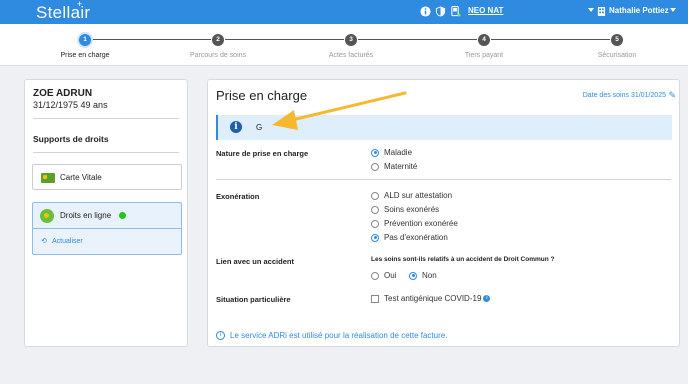 The image size is (688, 384). What do you see at coordinates (220, 335) in the screenshot?
I see `info-circle-icon: i` at bounding box center [220, 335].